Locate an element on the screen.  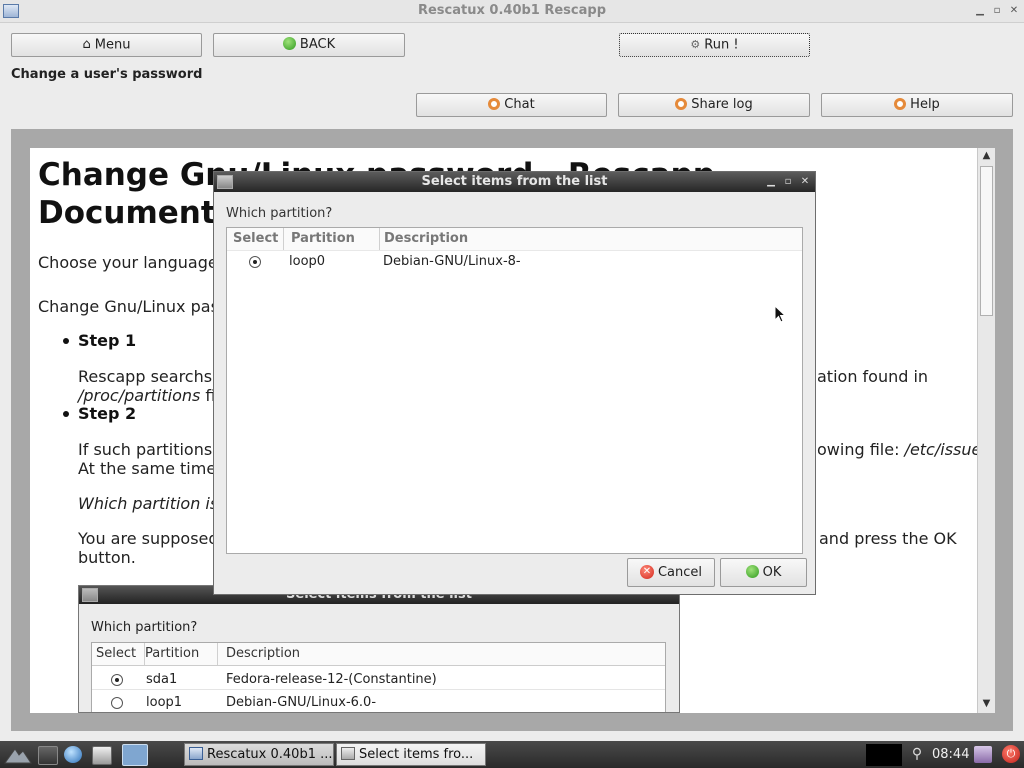
start-menu-icon is located at coordinates (18, 755).